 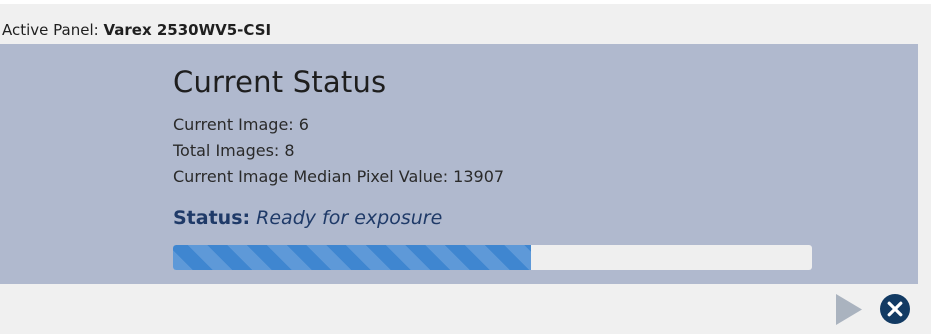 What do you see at coordinates (212, 218) in the screenshot?
I see `status-label: Status:` at bounding box center [212, 218].